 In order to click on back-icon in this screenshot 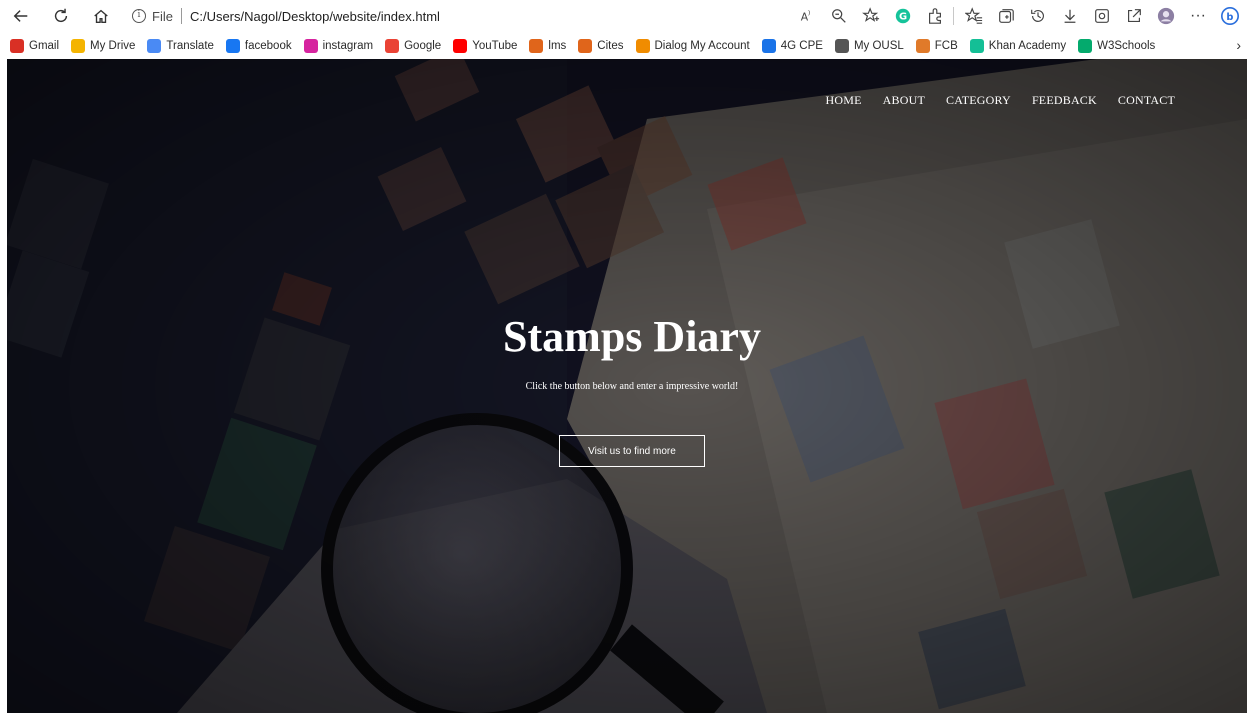, I will do `click(21, 16)`.